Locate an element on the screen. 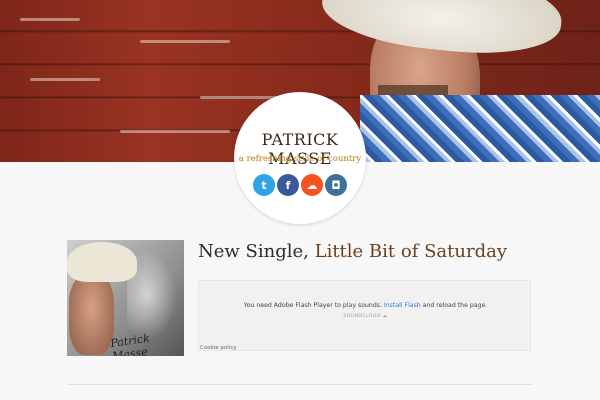  post-title-highlight: Little Bit of Saturday is located at coordinates (411, 251).